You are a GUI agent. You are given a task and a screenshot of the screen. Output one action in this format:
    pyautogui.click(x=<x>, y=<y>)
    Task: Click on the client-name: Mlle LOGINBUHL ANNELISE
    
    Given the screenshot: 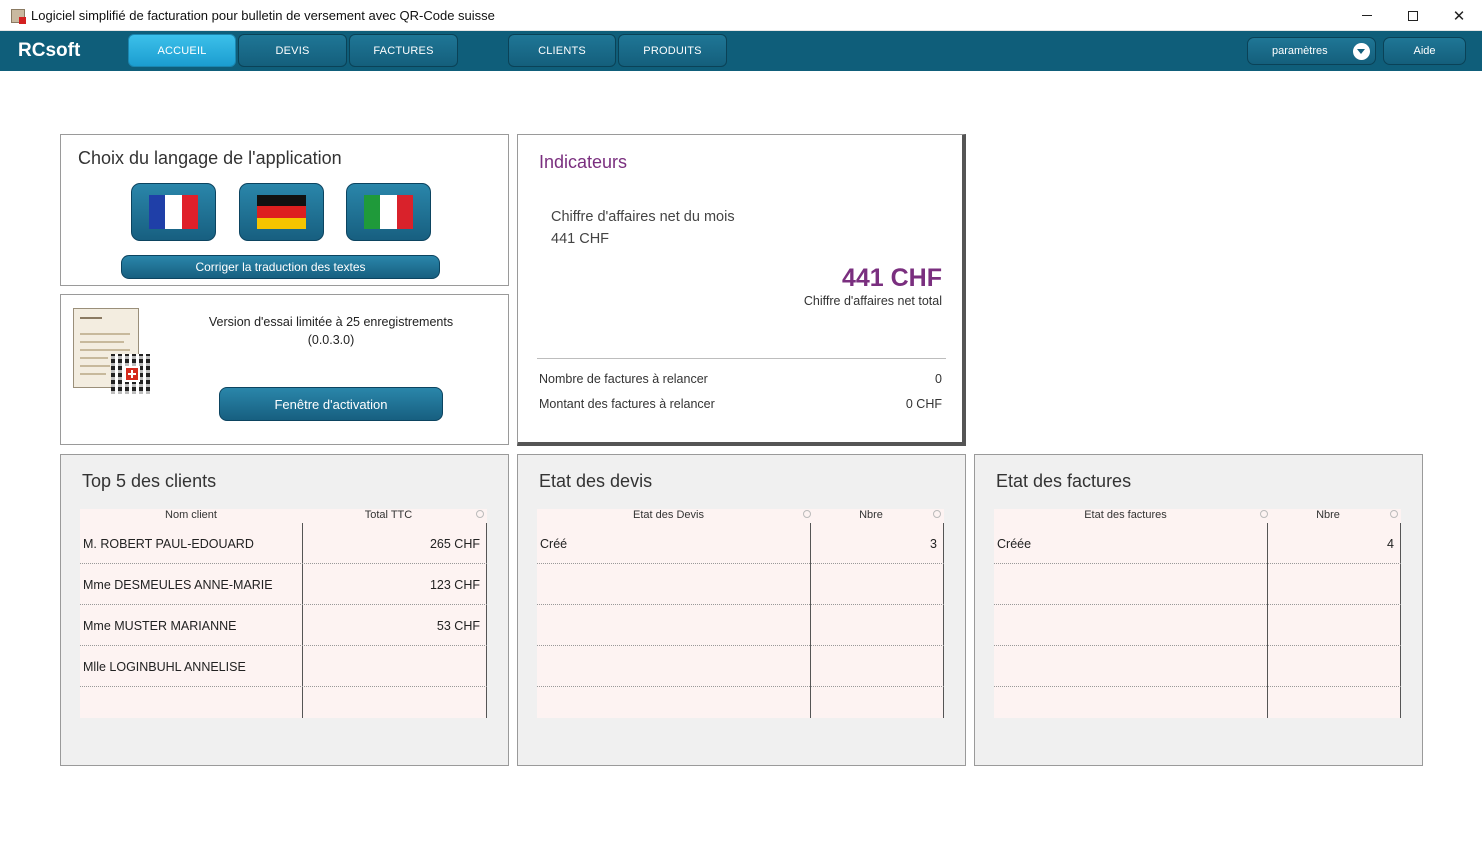 What is the action you would take?
    pyautogui.click(x=164, y=666)
    